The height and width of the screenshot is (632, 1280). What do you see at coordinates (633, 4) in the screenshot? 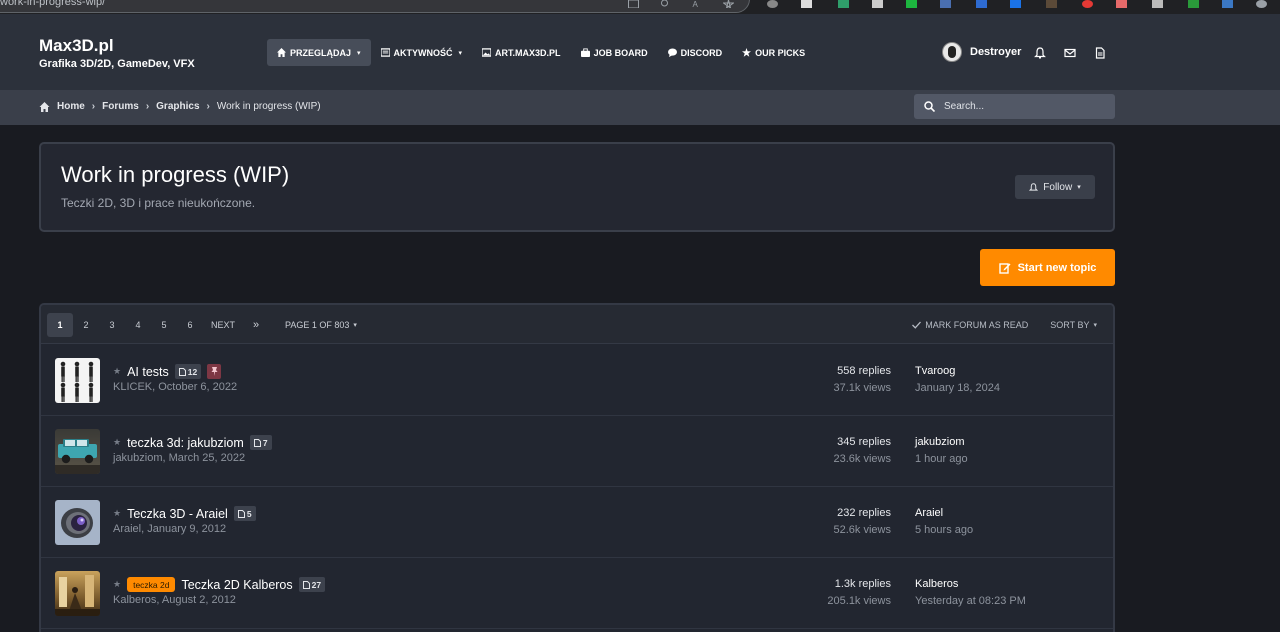
I see `grid-icon` at bounding box center [633, 4].